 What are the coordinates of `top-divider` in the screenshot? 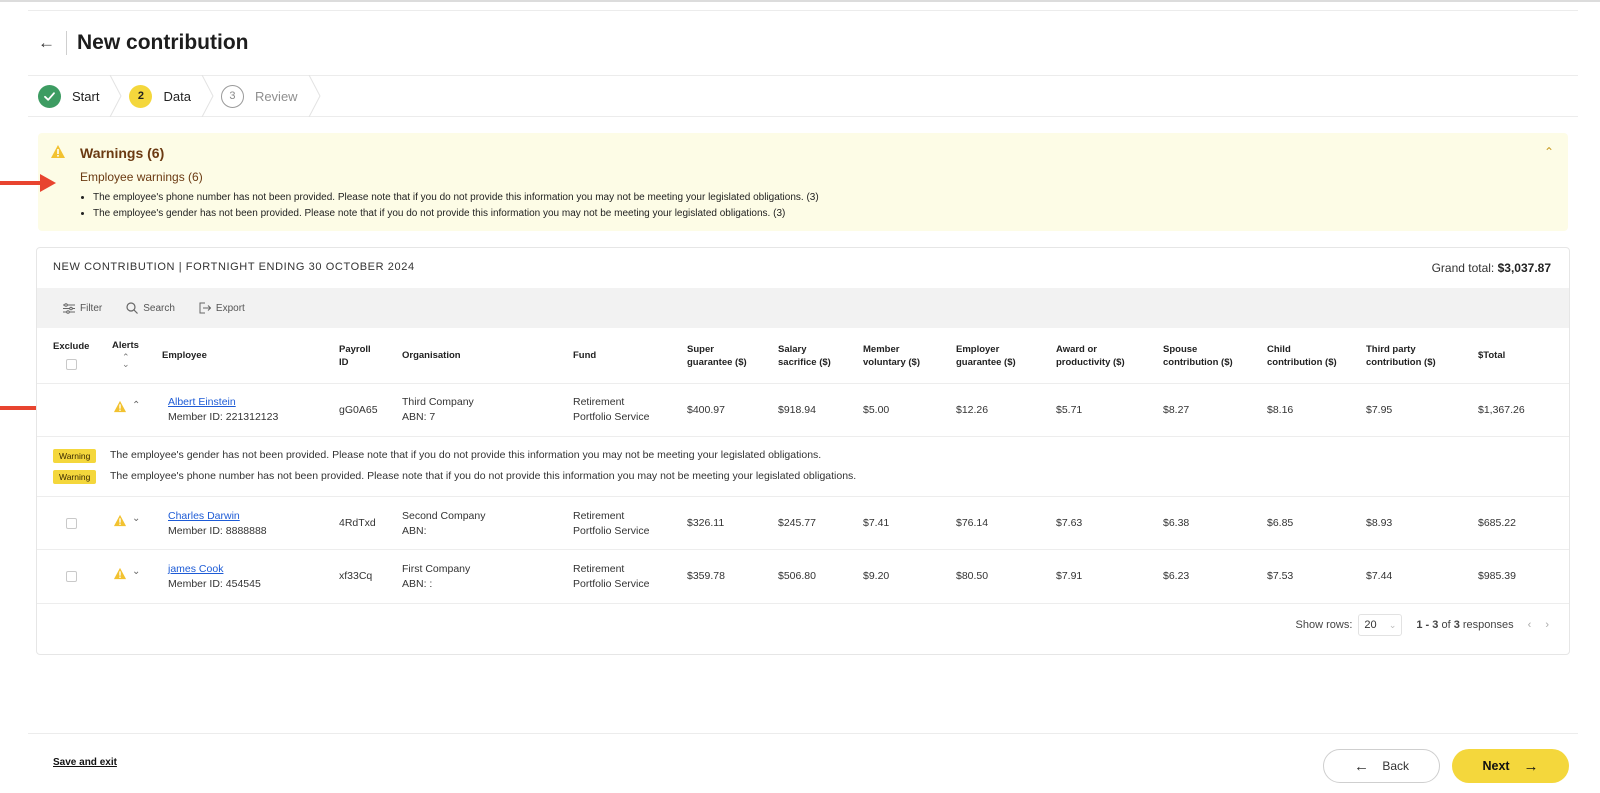 It's located at (803, 10).